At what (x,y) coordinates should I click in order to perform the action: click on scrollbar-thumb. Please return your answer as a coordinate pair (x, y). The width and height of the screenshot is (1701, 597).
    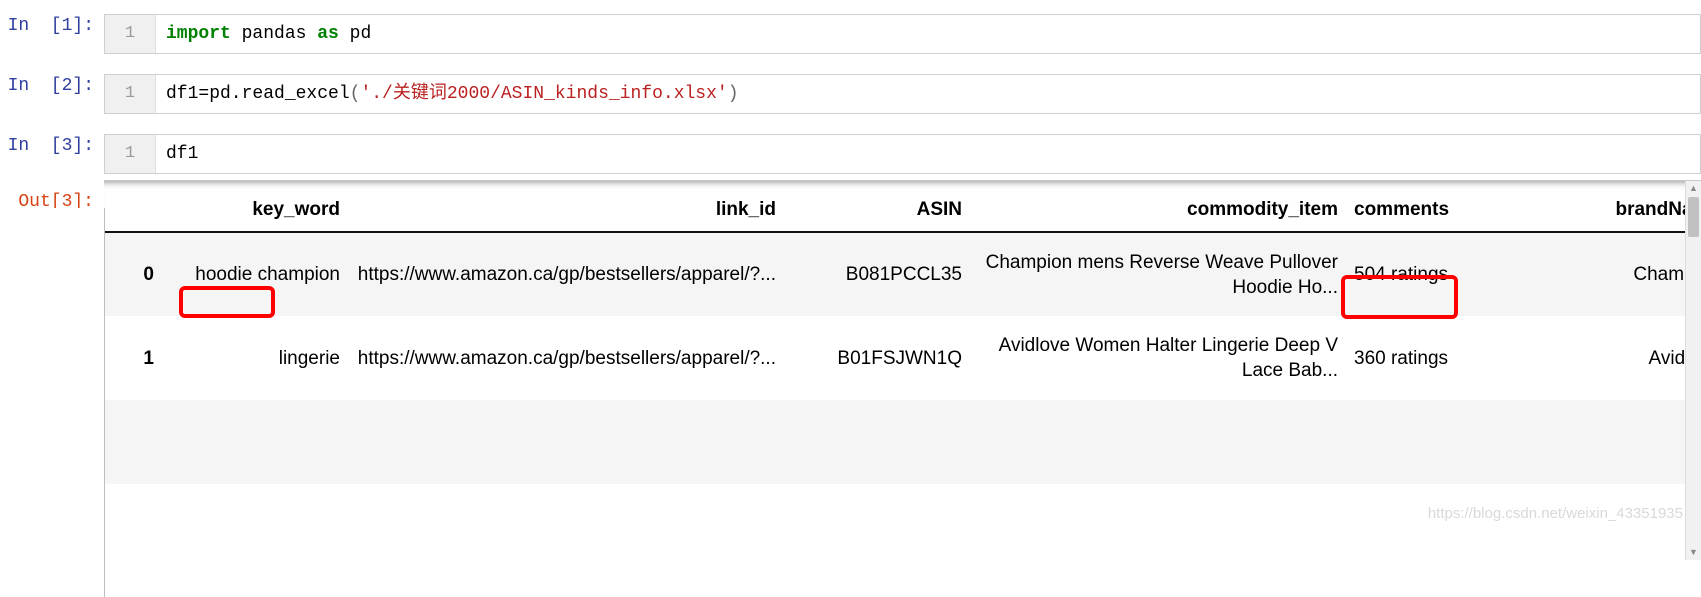
    Looking at the image, I should click on (1693, 217).